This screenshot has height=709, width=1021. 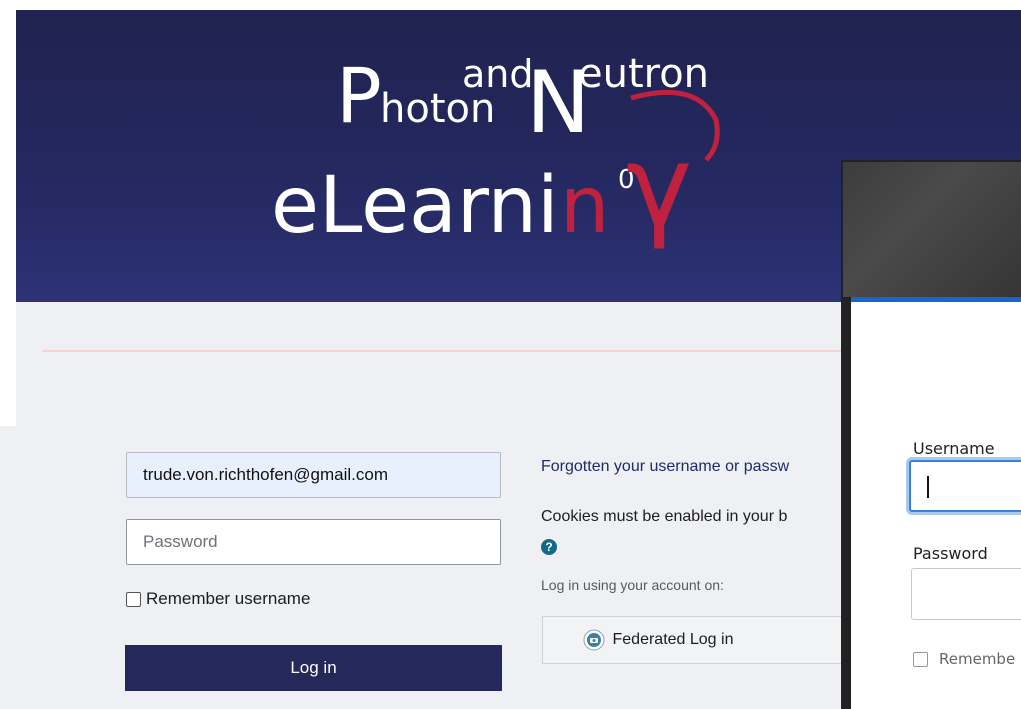 I want to click on overlay-password-input, so click(x=966, y=594).